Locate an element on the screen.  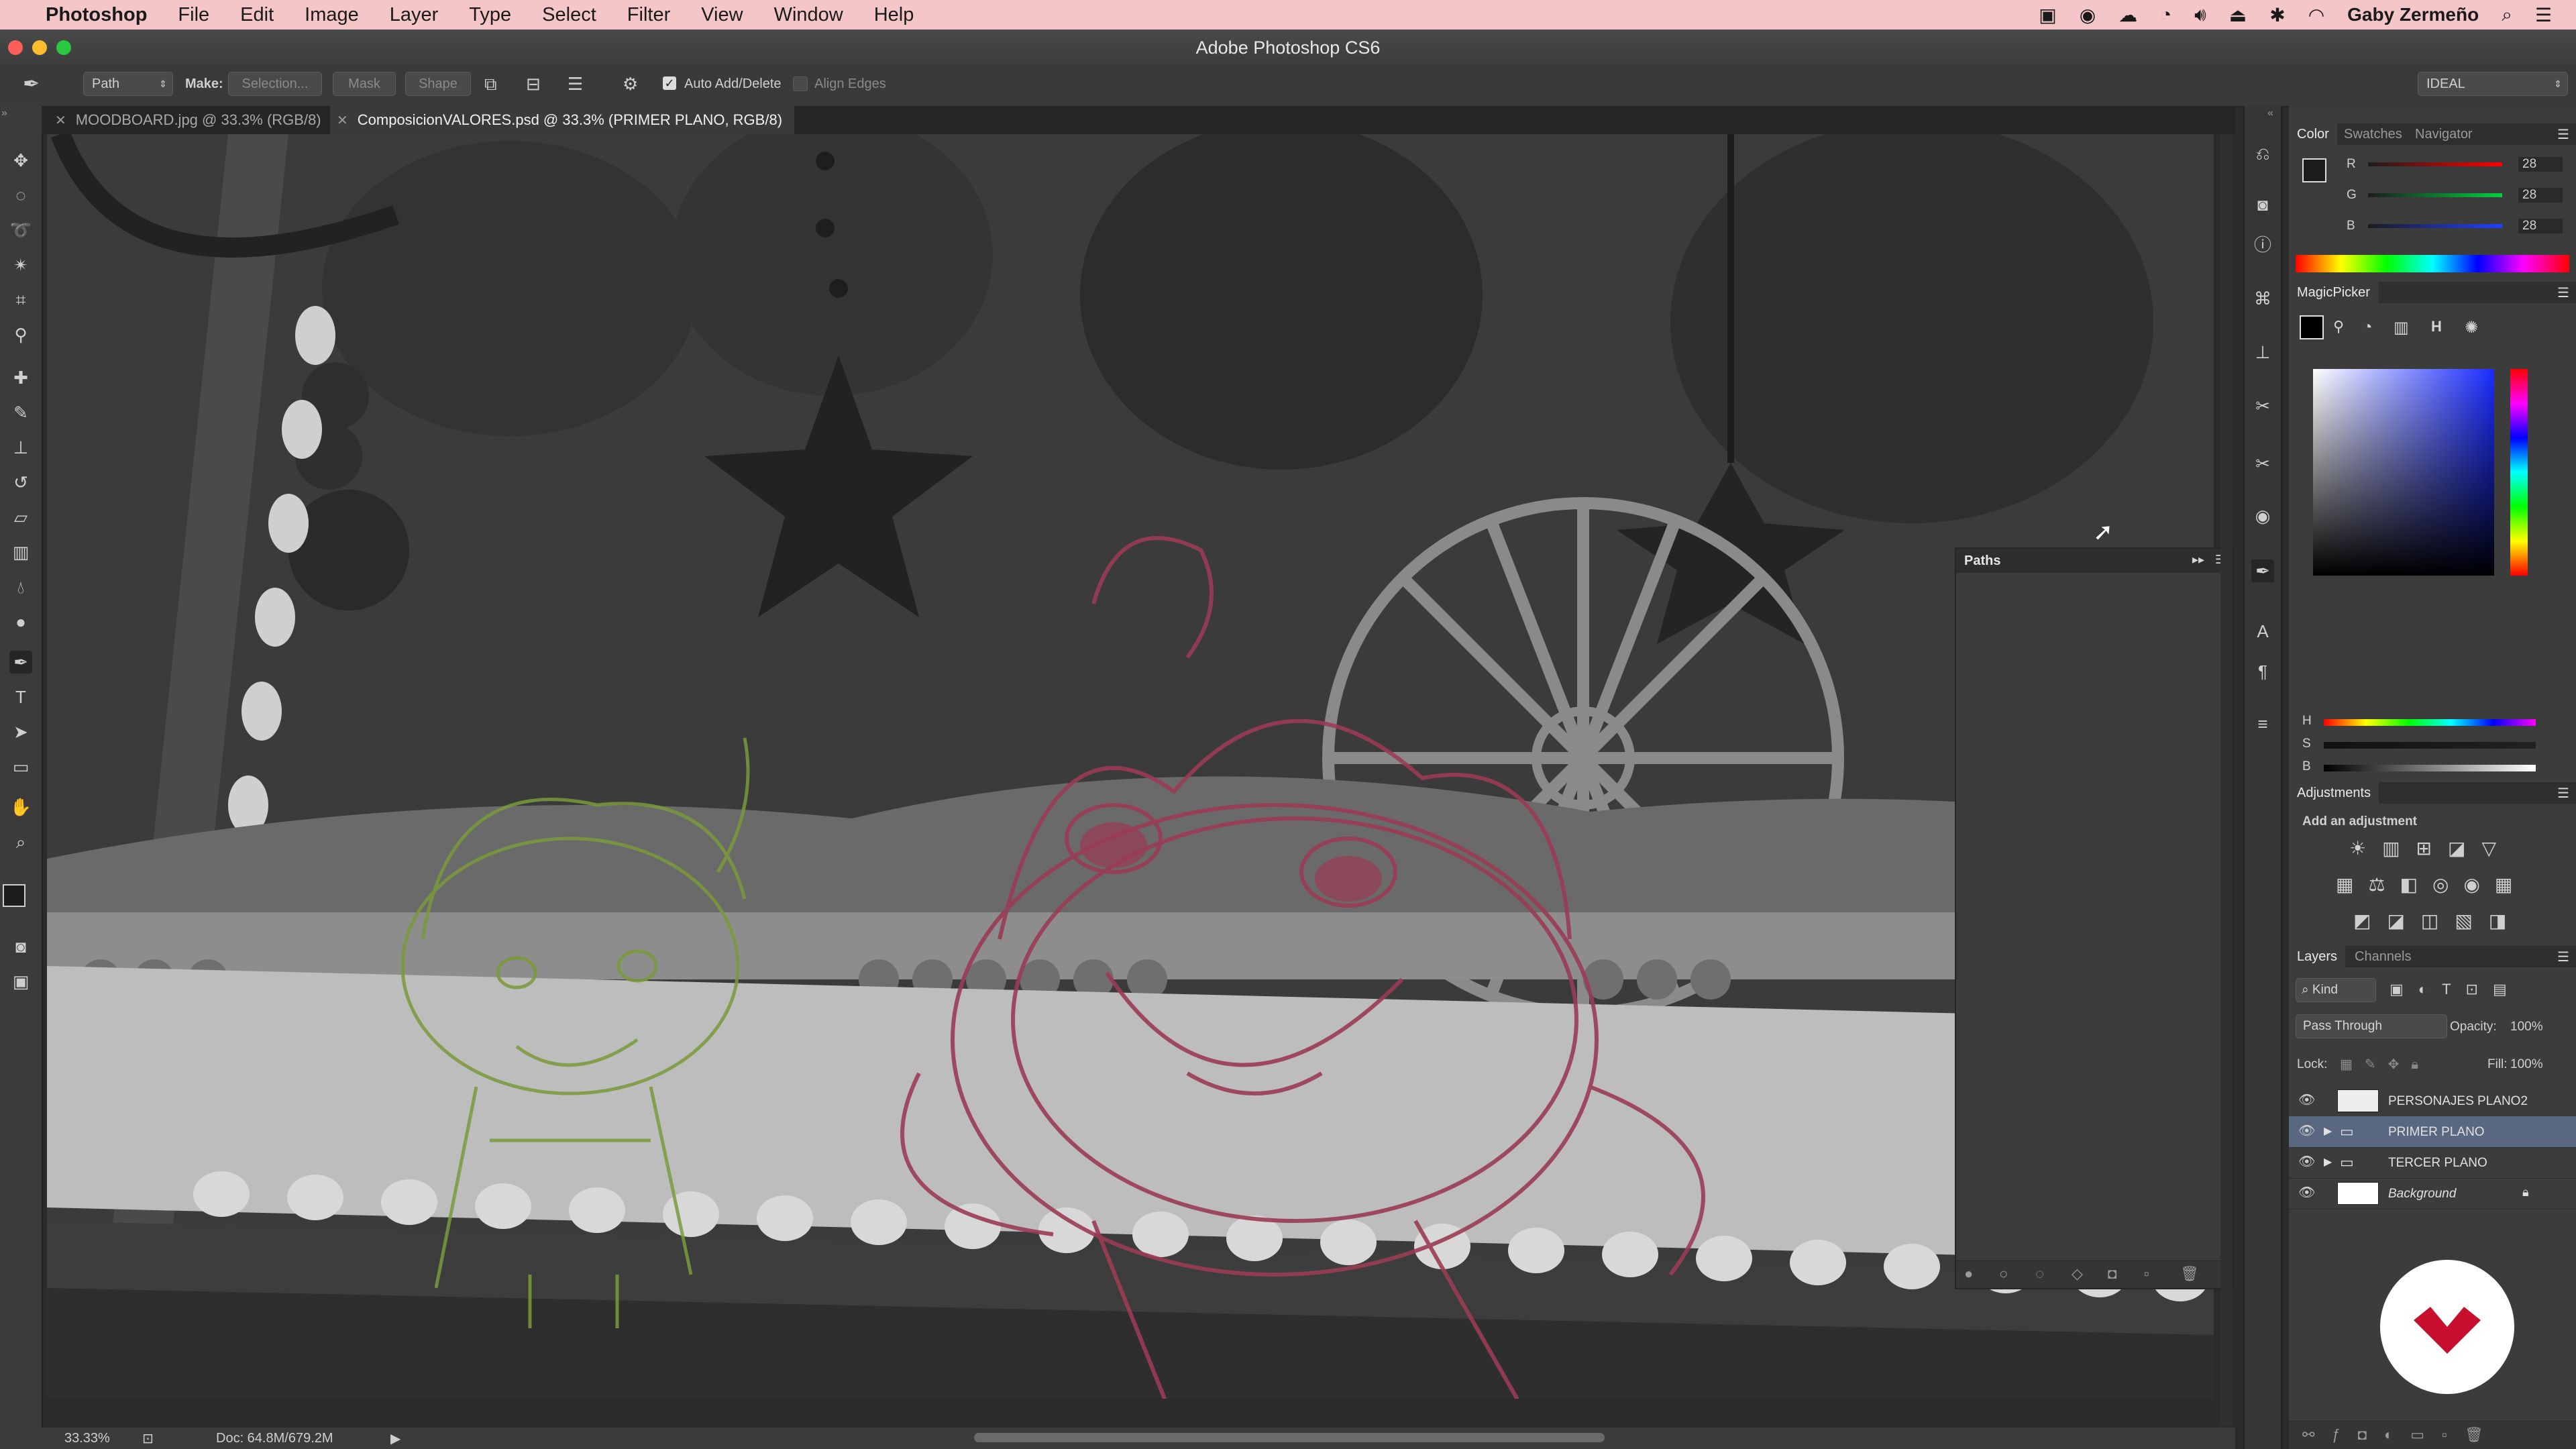
new-path-icon: ▫ is located at coordinates (2146, 1274).